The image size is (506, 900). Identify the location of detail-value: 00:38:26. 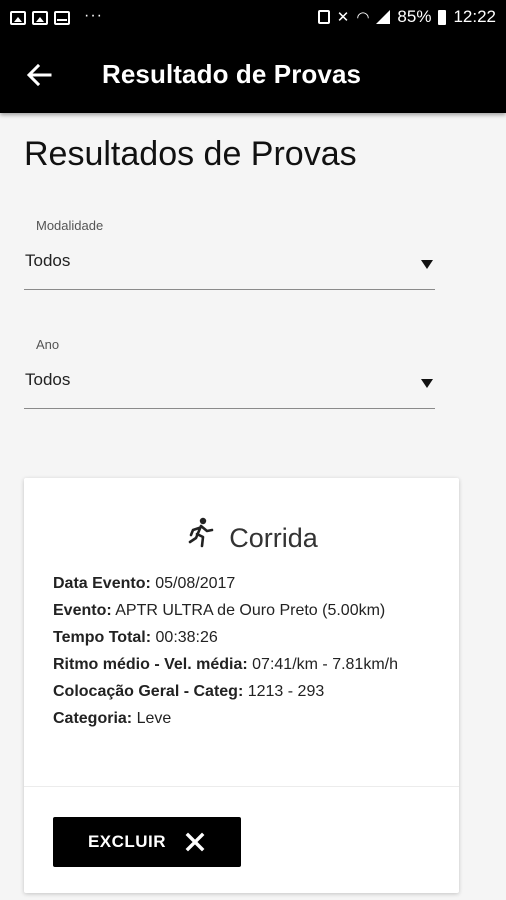
(186, 637).